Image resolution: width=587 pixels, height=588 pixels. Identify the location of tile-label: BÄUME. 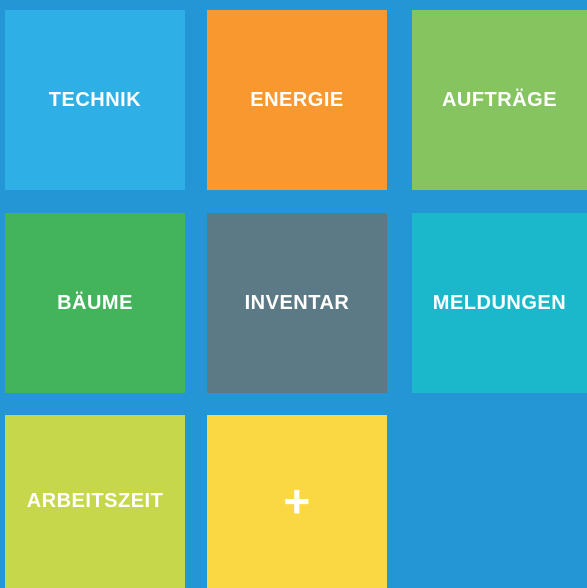
(95, 302).